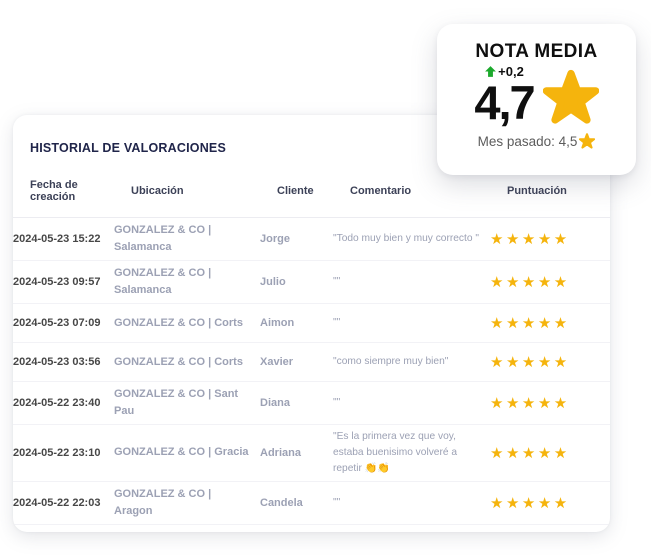 The height and width of the screenshot is (558, 651). Describe the element at coordinates (275, 239) in the screenshot. I see `cell-client: Jorge` at that location.